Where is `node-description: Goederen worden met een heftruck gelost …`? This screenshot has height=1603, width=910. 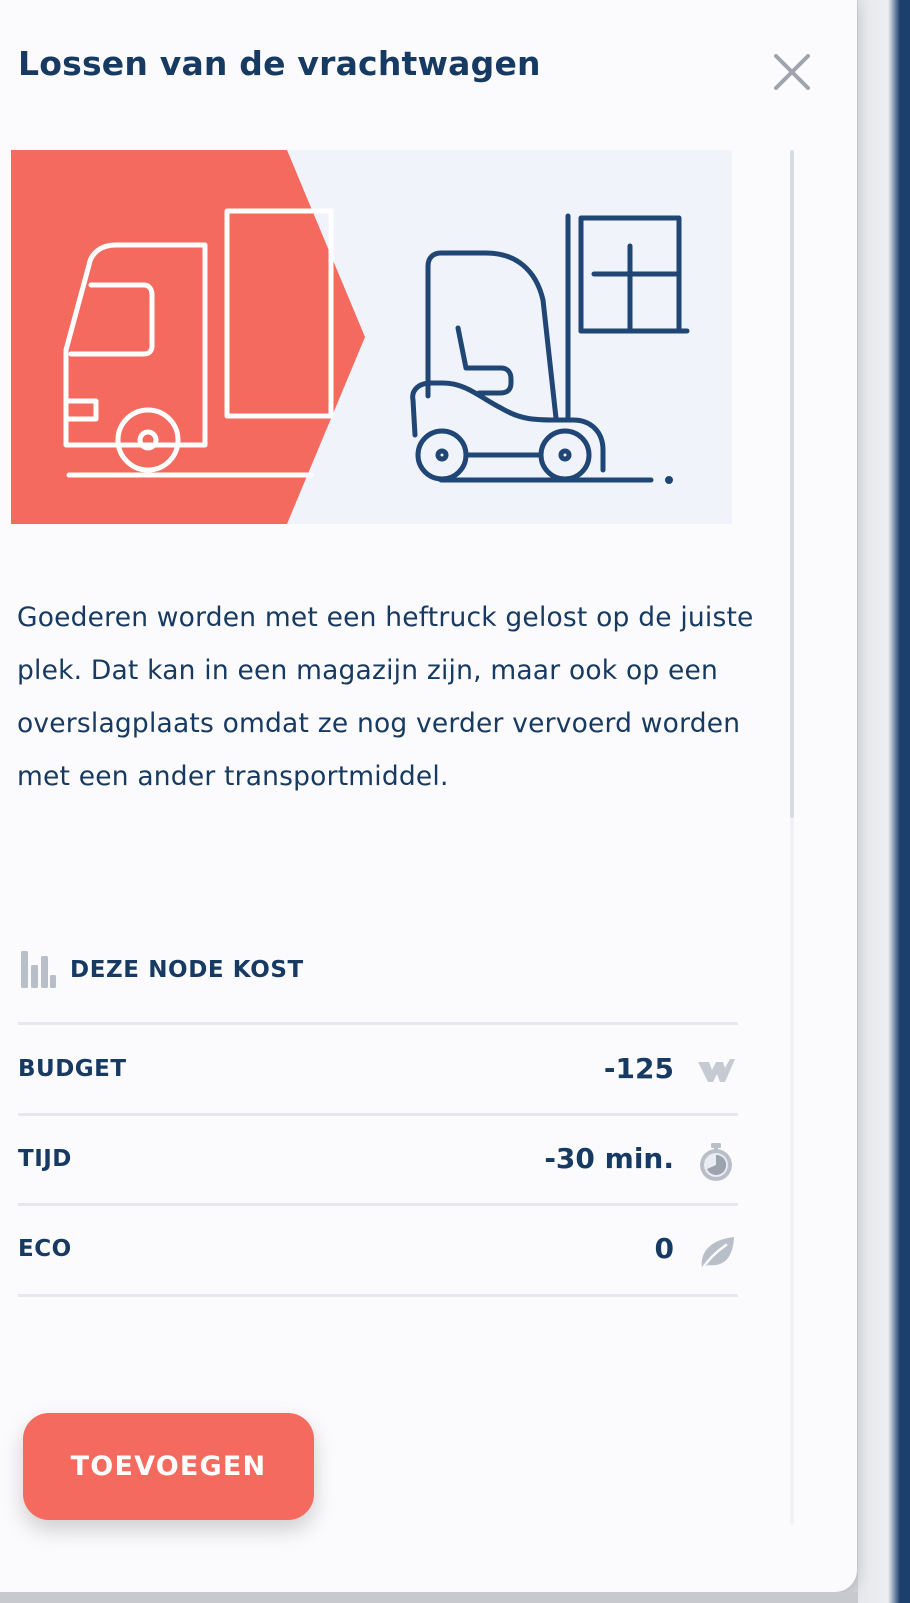 node-description: Goederen worden met een heftruck gelost … is located at coordinates (385, 697).